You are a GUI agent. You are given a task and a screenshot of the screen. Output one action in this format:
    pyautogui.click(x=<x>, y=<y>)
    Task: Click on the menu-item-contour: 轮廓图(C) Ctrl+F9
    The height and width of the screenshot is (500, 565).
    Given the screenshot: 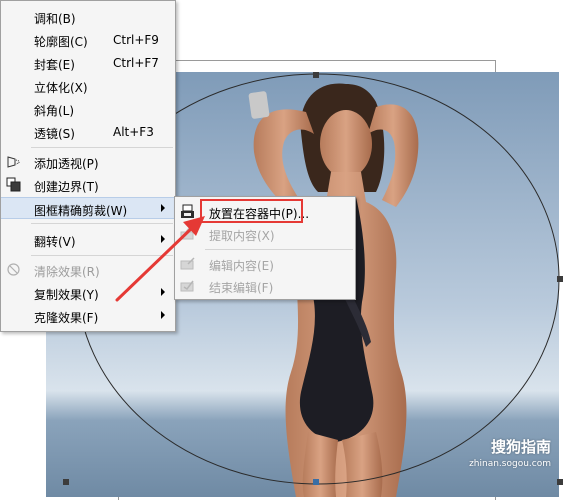 What is the action you would take?
    pyautogui.click(x=88, y=40)
    